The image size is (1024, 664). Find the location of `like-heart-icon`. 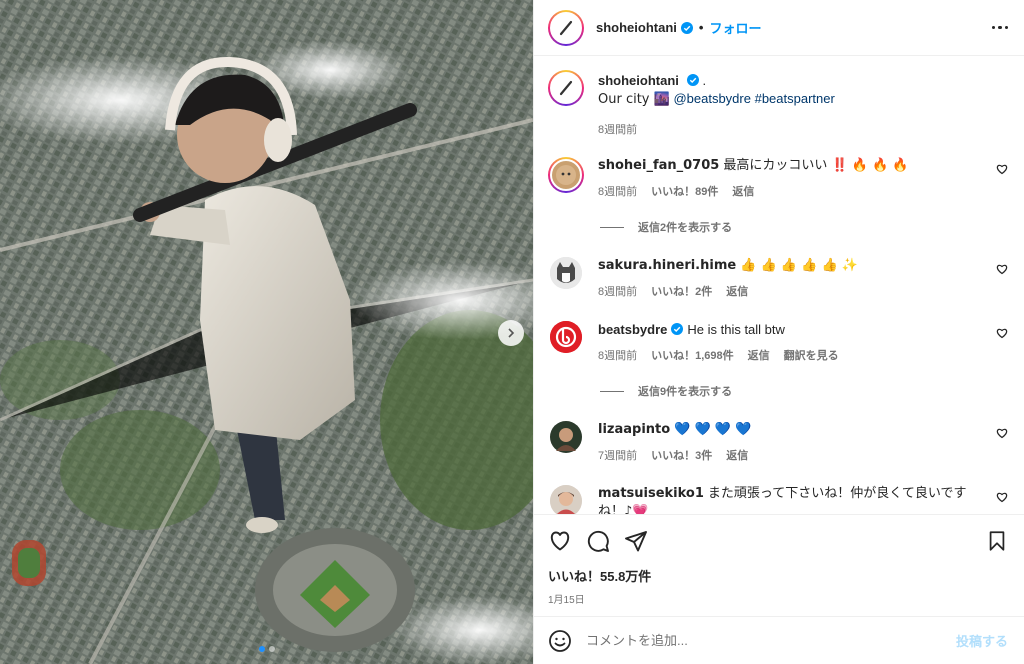

like-heart-icon is located at coordinates (560, 541).